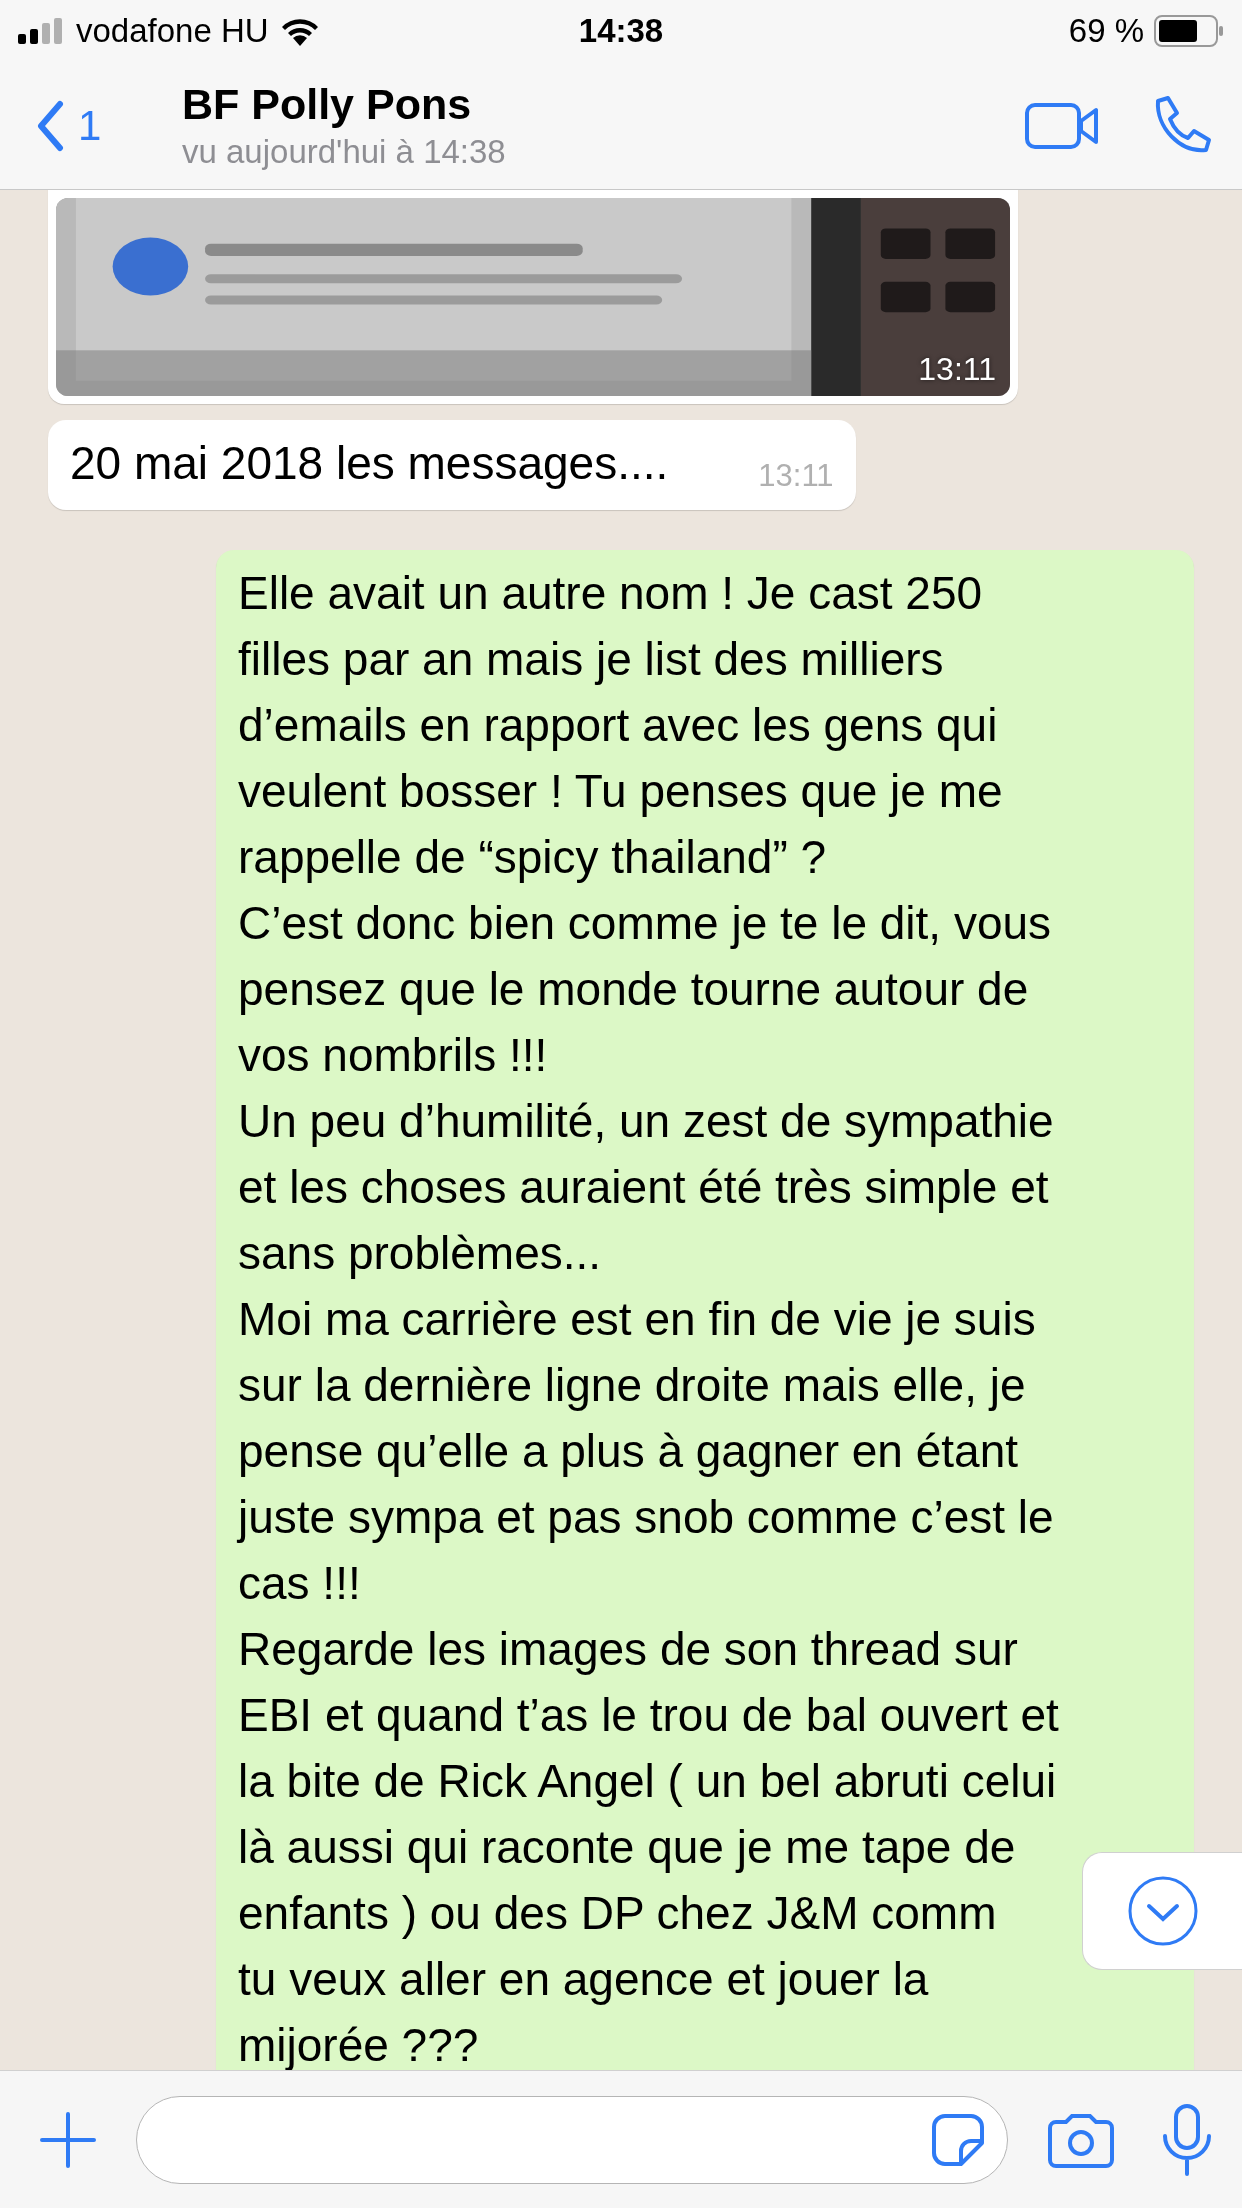  I want to click on video-call-button, so click(1062, 125).